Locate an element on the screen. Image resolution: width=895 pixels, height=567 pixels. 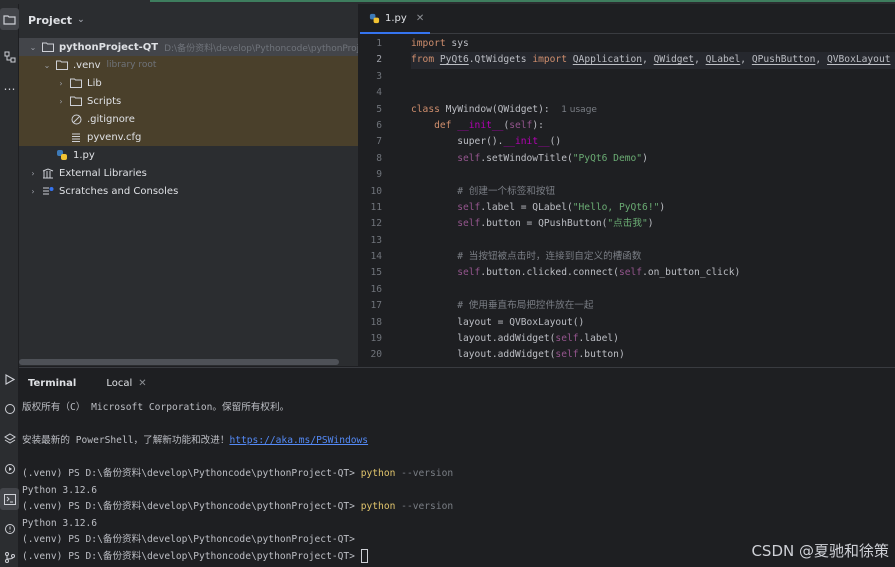
code-line: self.setWindowTitle("PyQt6 Demo") is located at coordinates (653, 159).